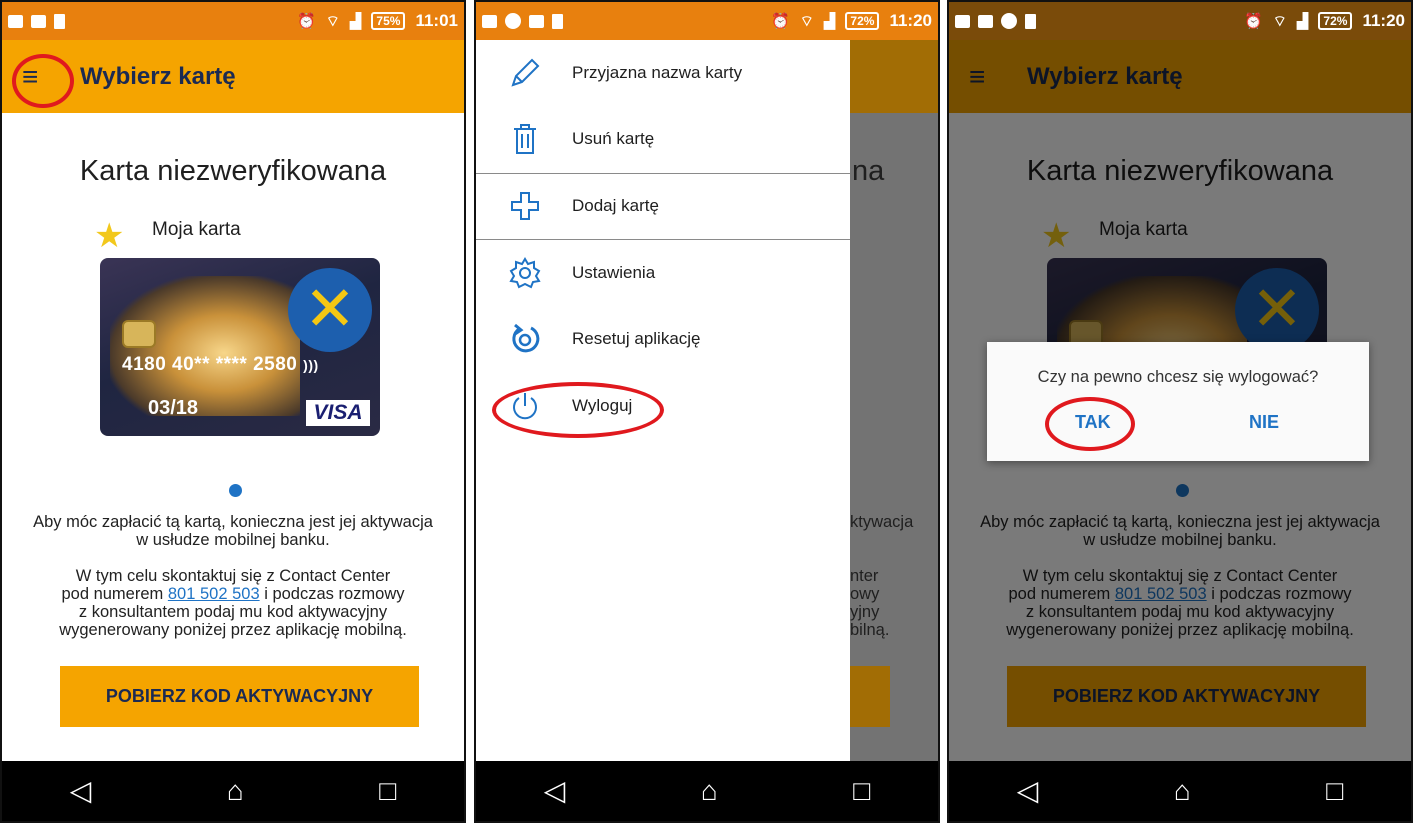 Image resolution: width=1413 pixels, height=823 pixels. I want to click on power-icon, so click(525, 406).